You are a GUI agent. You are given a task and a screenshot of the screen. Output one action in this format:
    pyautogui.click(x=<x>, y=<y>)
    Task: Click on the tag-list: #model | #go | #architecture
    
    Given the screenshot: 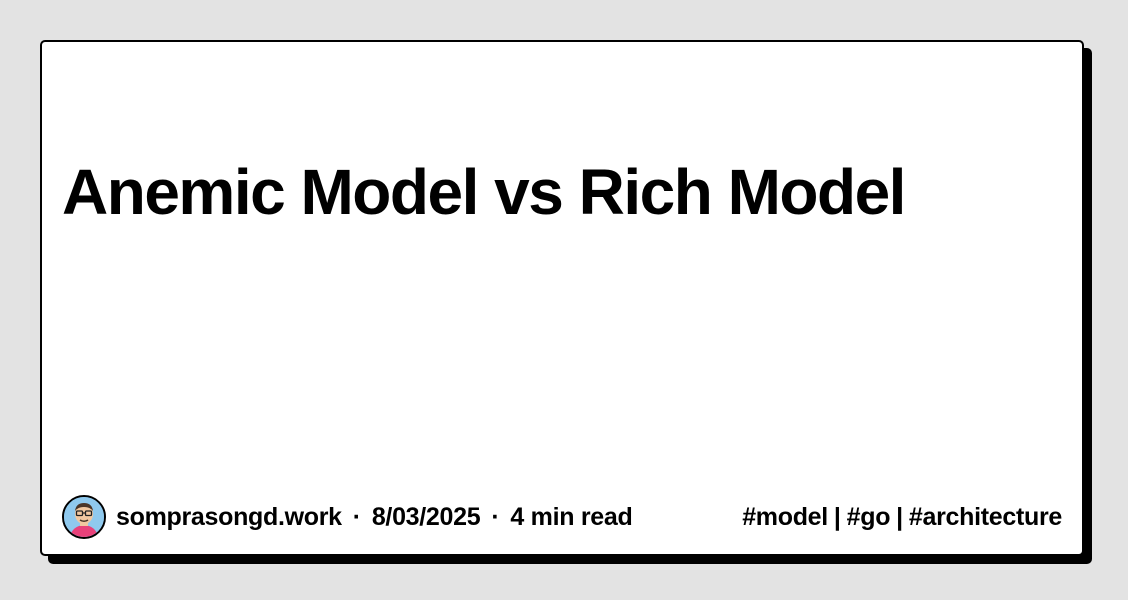 What is the action you would take?
    pyautogui.click(x=902, y=517)
    